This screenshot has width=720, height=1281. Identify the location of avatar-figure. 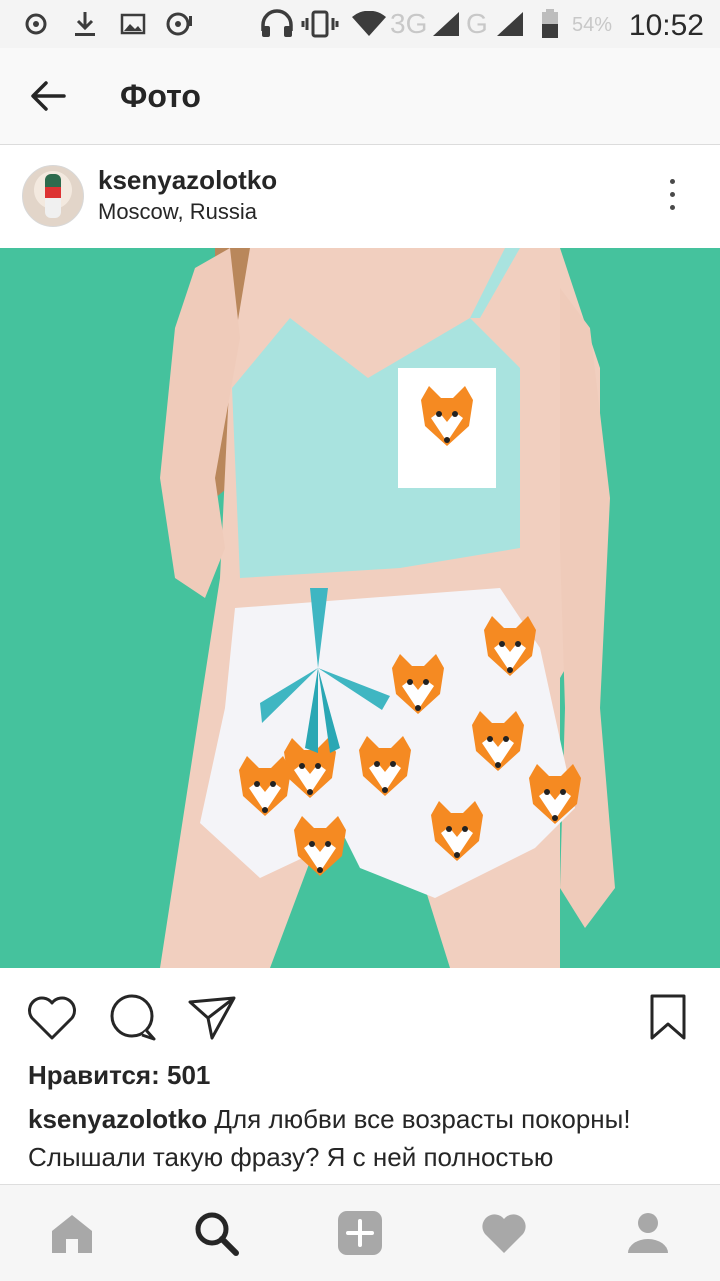
(53, 196).